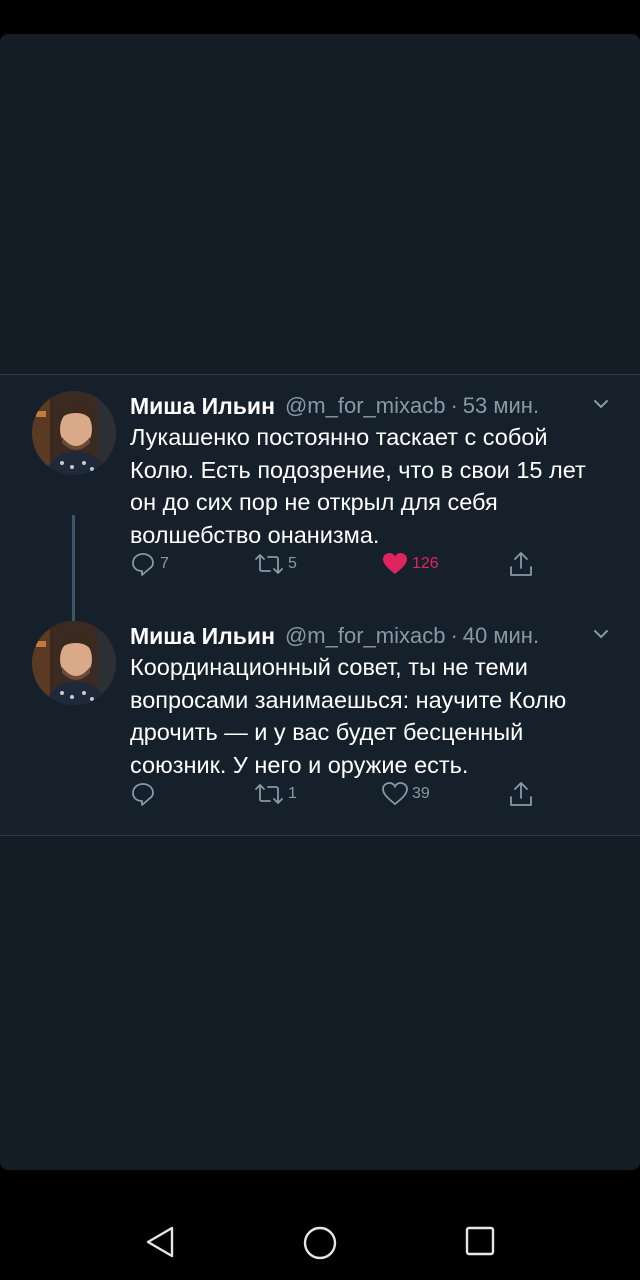 This screenshot has height=1280, width=640. What do you see at coordinates (292, 563) in the screenshot?
I see `retweet-count: 5` at bounding box center [292, 563].